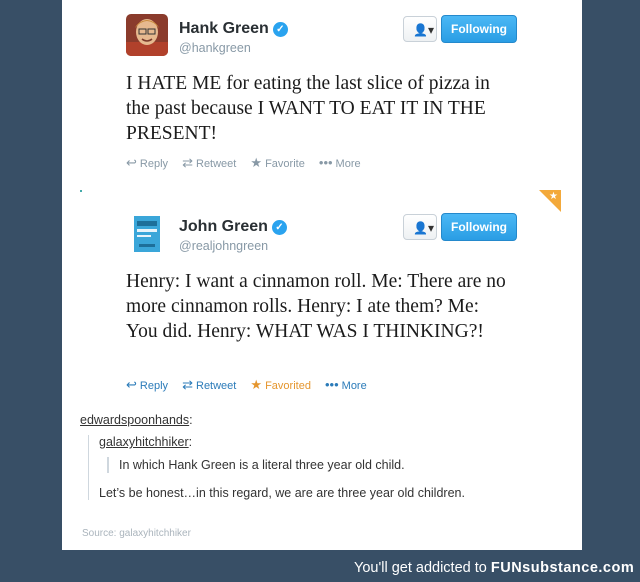 The height and width of the screenshot is (582, 640). Describe the element at coordinates (144, 442) in the screenshot. I see `reblog-user-link: galaxyhitchhiker` at that location.